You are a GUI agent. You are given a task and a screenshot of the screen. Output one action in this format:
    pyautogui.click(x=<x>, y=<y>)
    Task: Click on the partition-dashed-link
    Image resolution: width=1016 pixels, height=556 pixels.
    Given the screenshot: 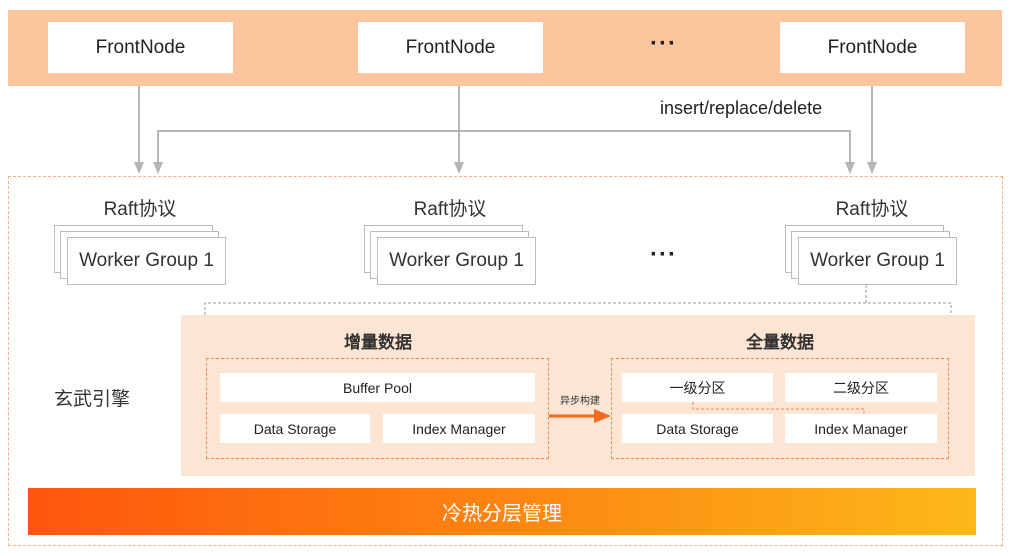 What is the action you would take?
    pyautogui.click(x=778, y=408)
    